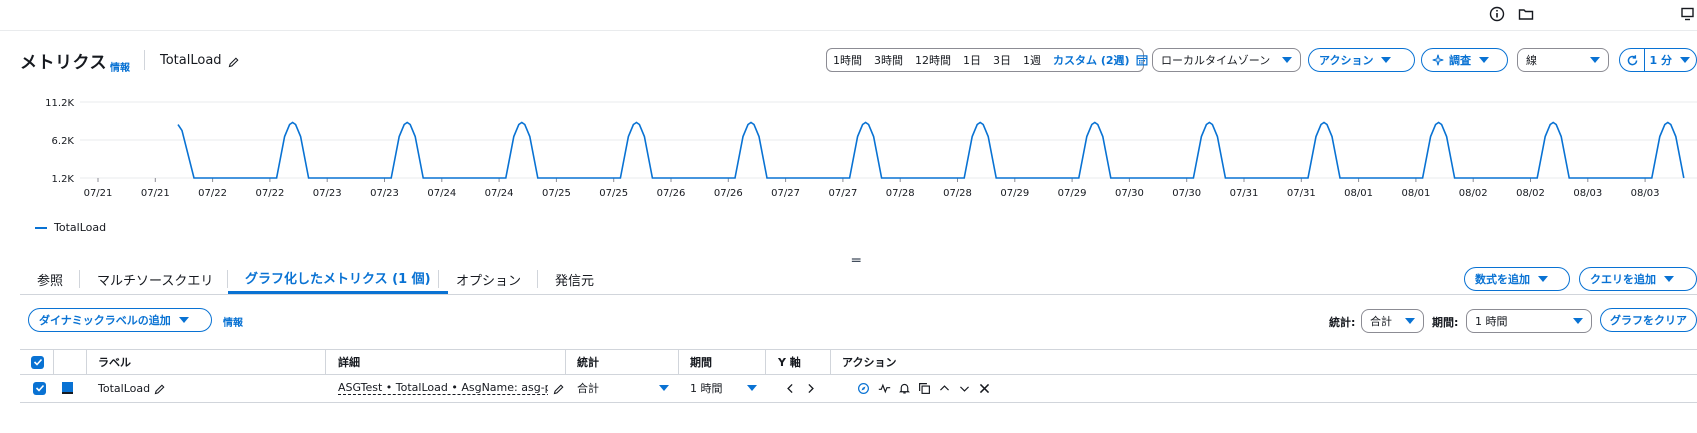  Describe the element at coordinates (1531, 60) in the screenshot. I see `graph-type-value: 線` at that location.